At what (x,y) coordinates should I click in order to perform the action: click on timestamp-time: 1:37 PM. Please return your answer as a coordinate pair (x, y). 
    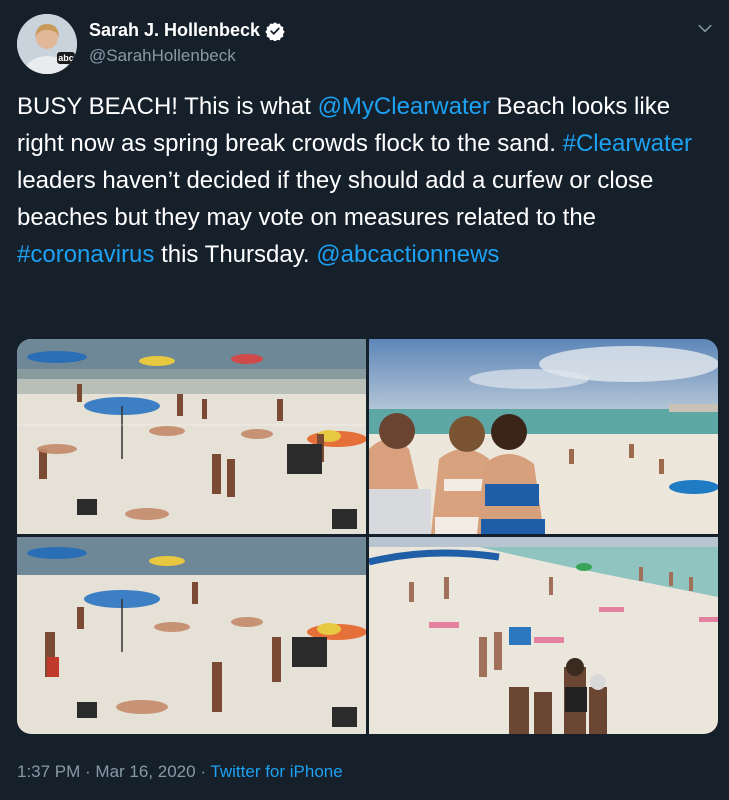
    Looking at the image, I should click on (48, 771).